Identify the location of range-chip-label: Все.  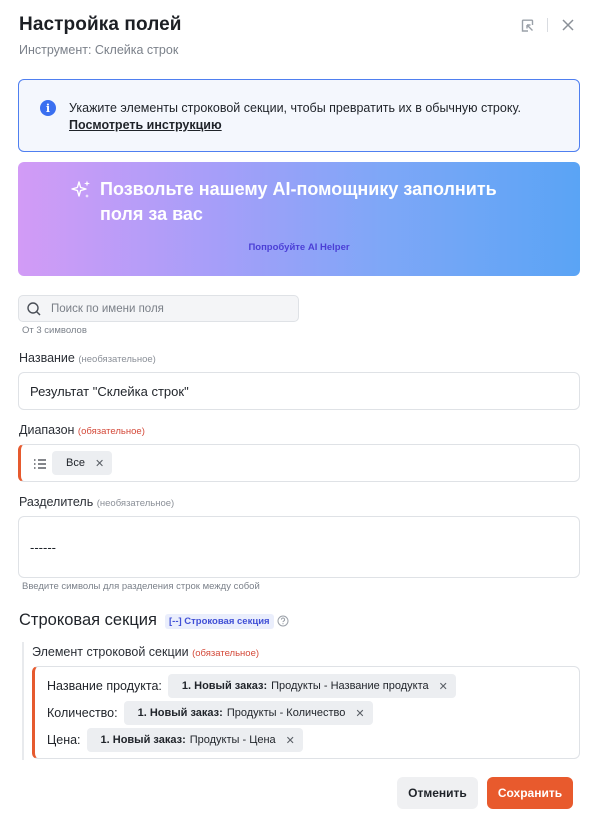
(75, 463).